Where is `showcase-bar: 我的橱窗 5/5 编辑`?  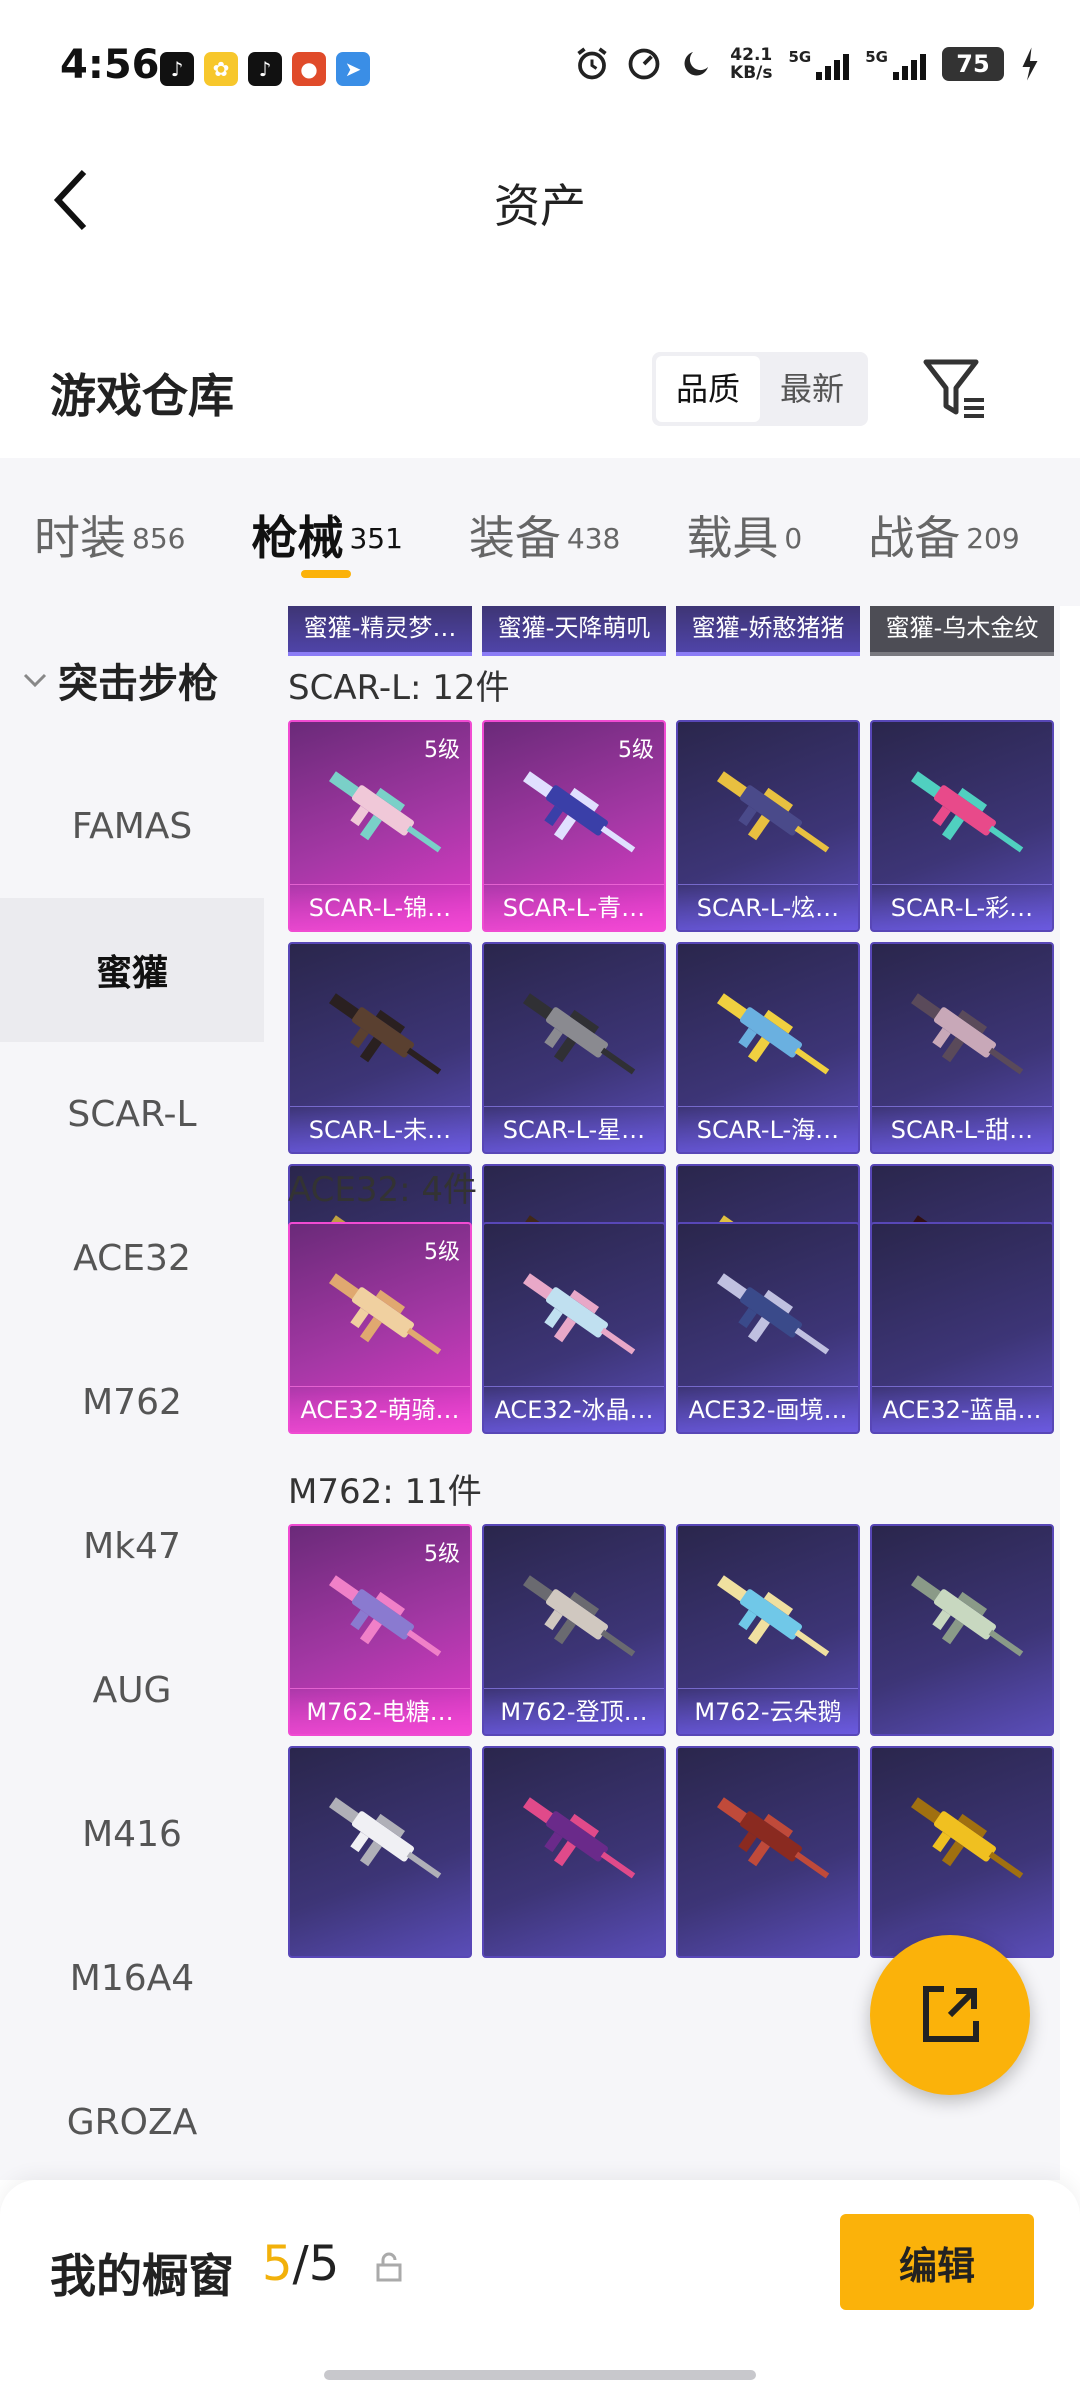 showcase-bar: 我的橱窗 5/5 编辑 is located at coordinates (540, 2290).